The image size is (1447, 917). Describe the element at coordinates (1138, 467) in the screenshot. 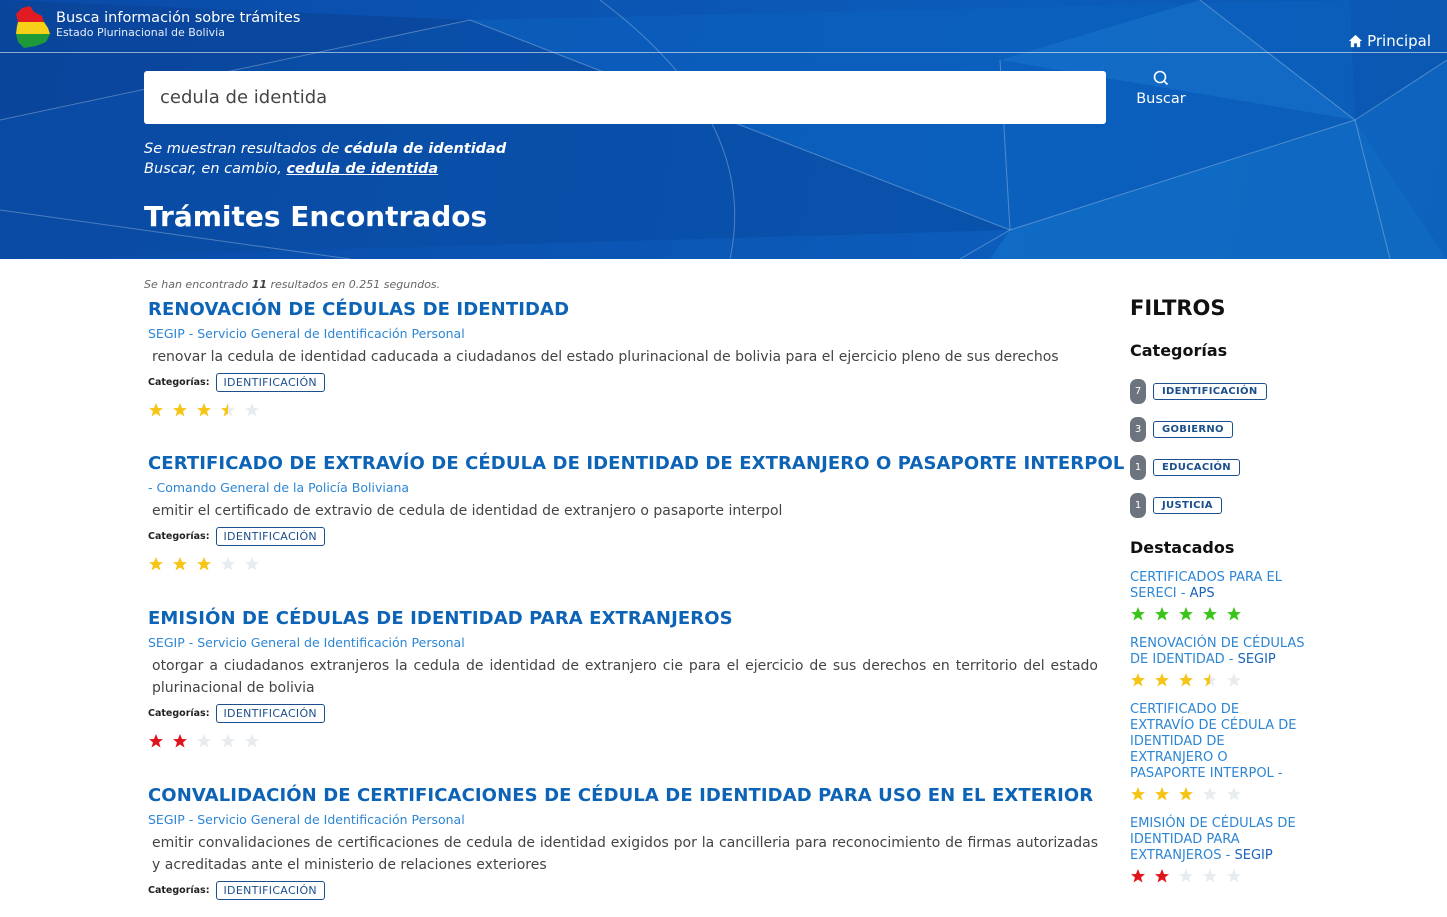

I see `filter-count-badge: 1` at that location.